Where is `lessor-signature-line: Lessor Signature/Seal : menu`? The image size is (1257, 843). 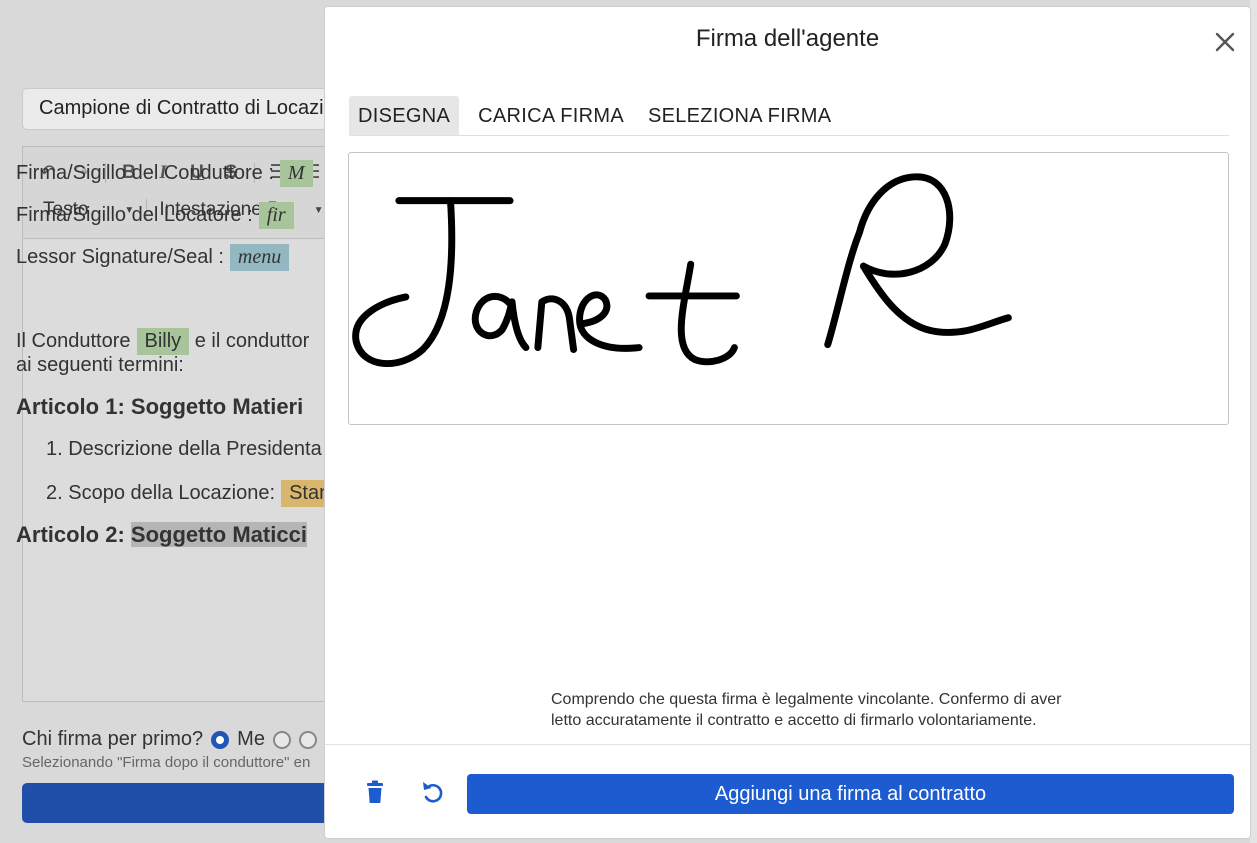
lessor-signature-line: Lessor Signature/Seal : menu is located at coordinates (153, 257).